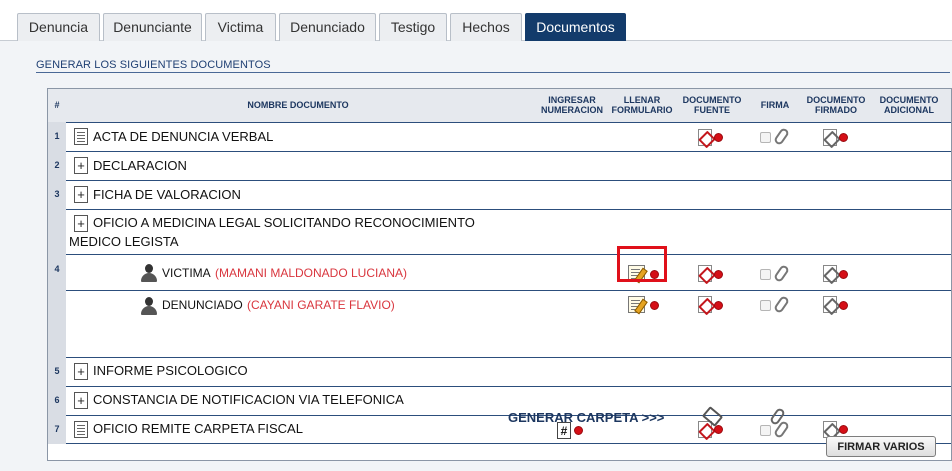 The height and width of the screenshot is (471, 952). Describe the element at coordinates (186, 273) in the screenshot. I see `sub-row-role: VICTIMA` at that location.